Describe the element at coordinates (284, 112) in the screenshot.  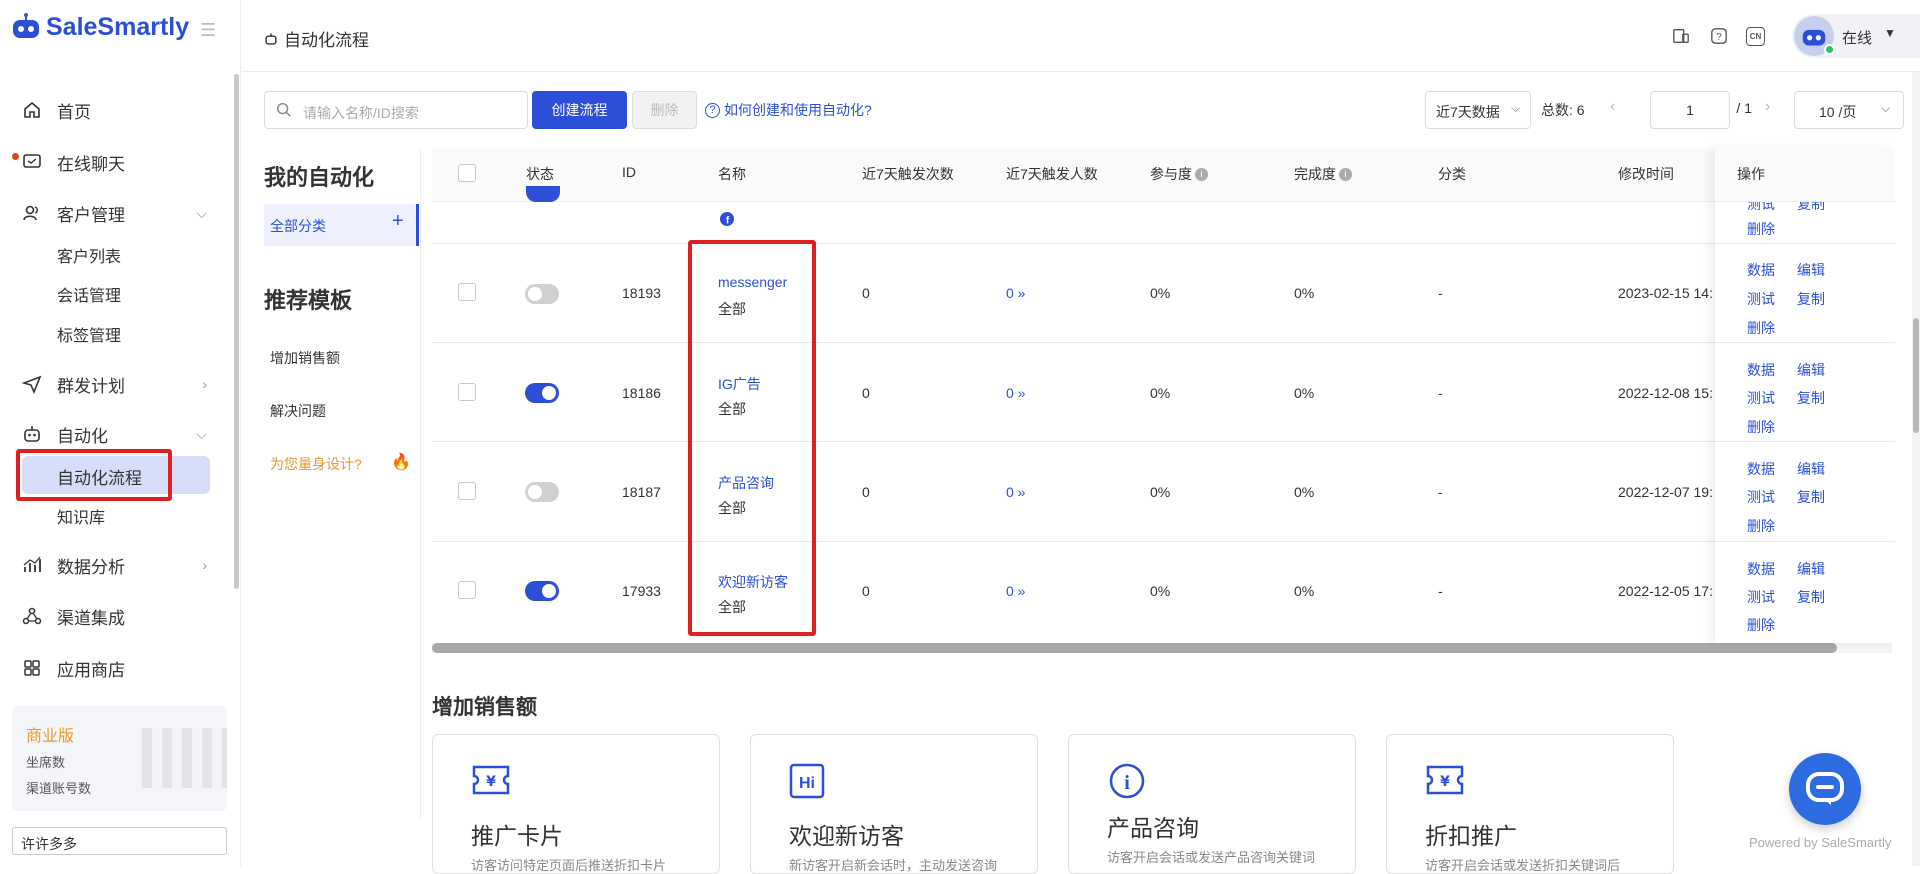
I see `search-icon` at that location.